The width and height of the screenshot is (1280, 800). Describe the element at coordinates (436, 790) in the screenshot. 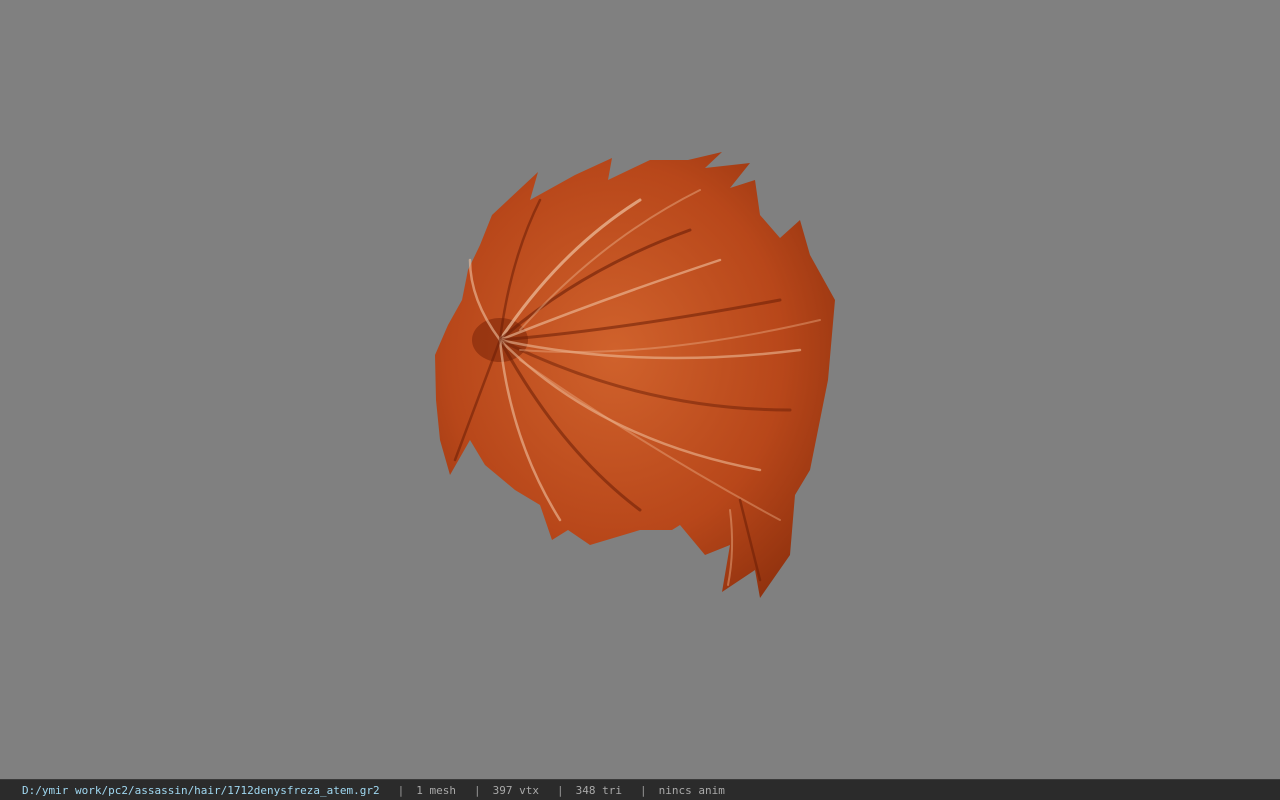

I see `mesh-count: 1 mesh` at that location.